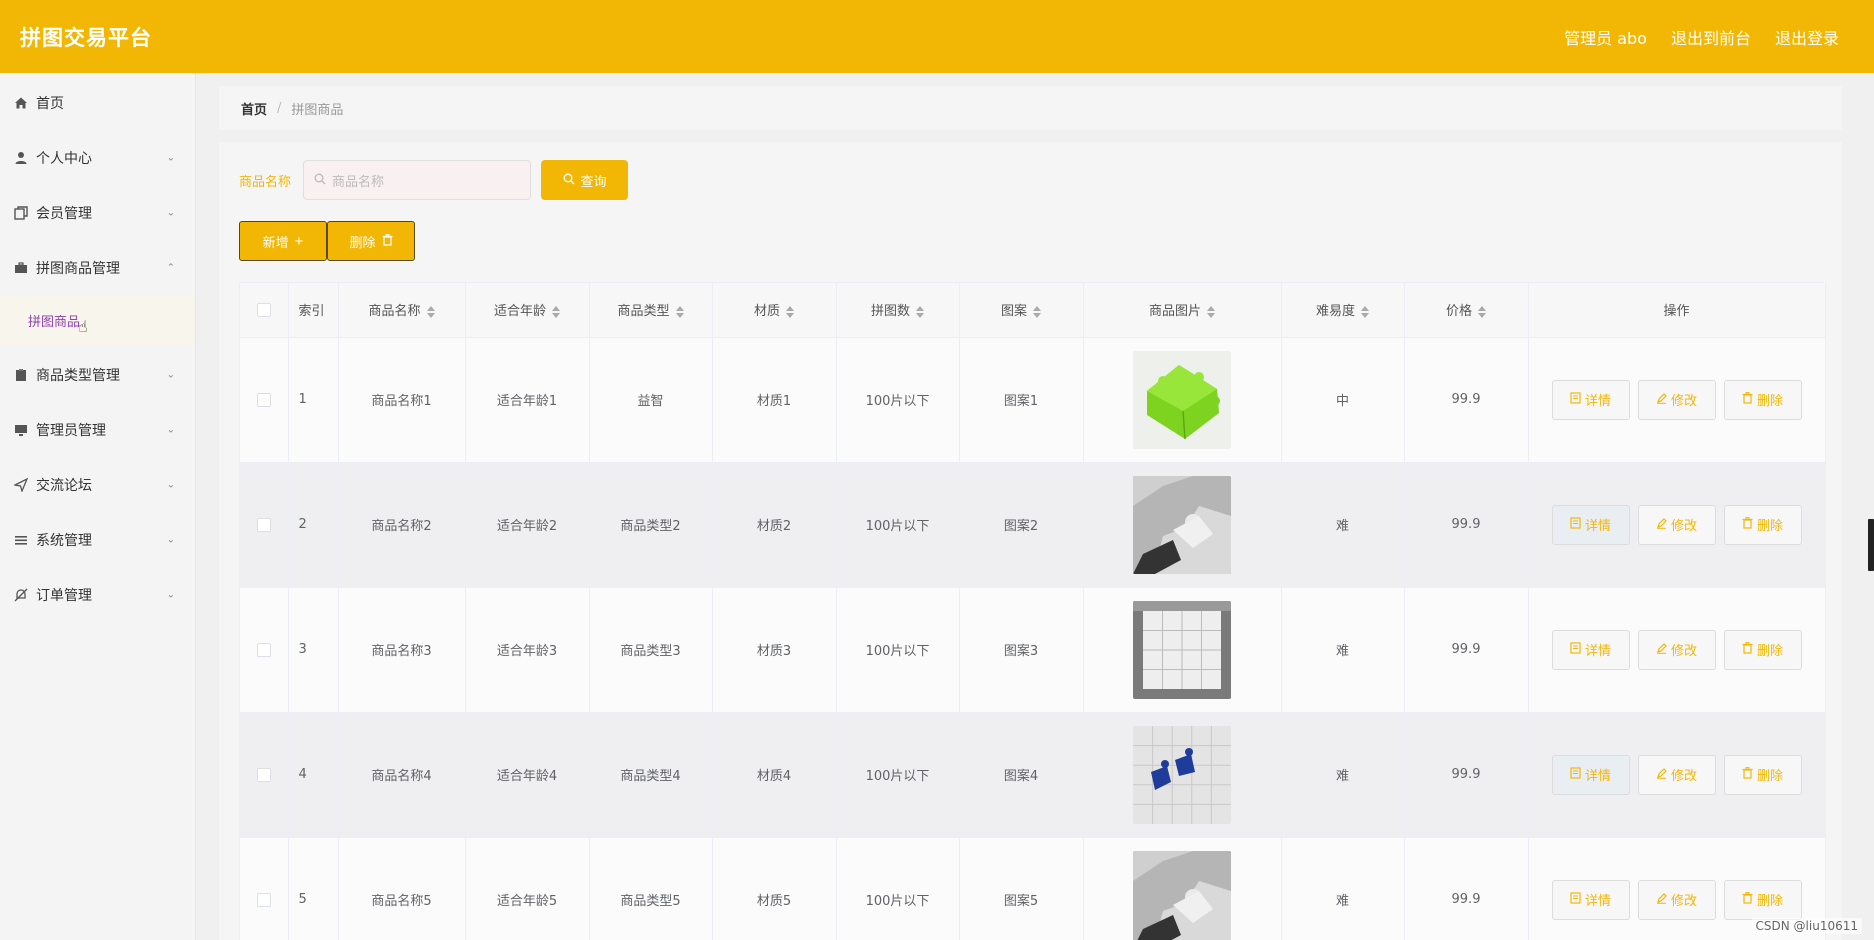  I want to click on cell-difficulty: 难, so click(1343, 888).